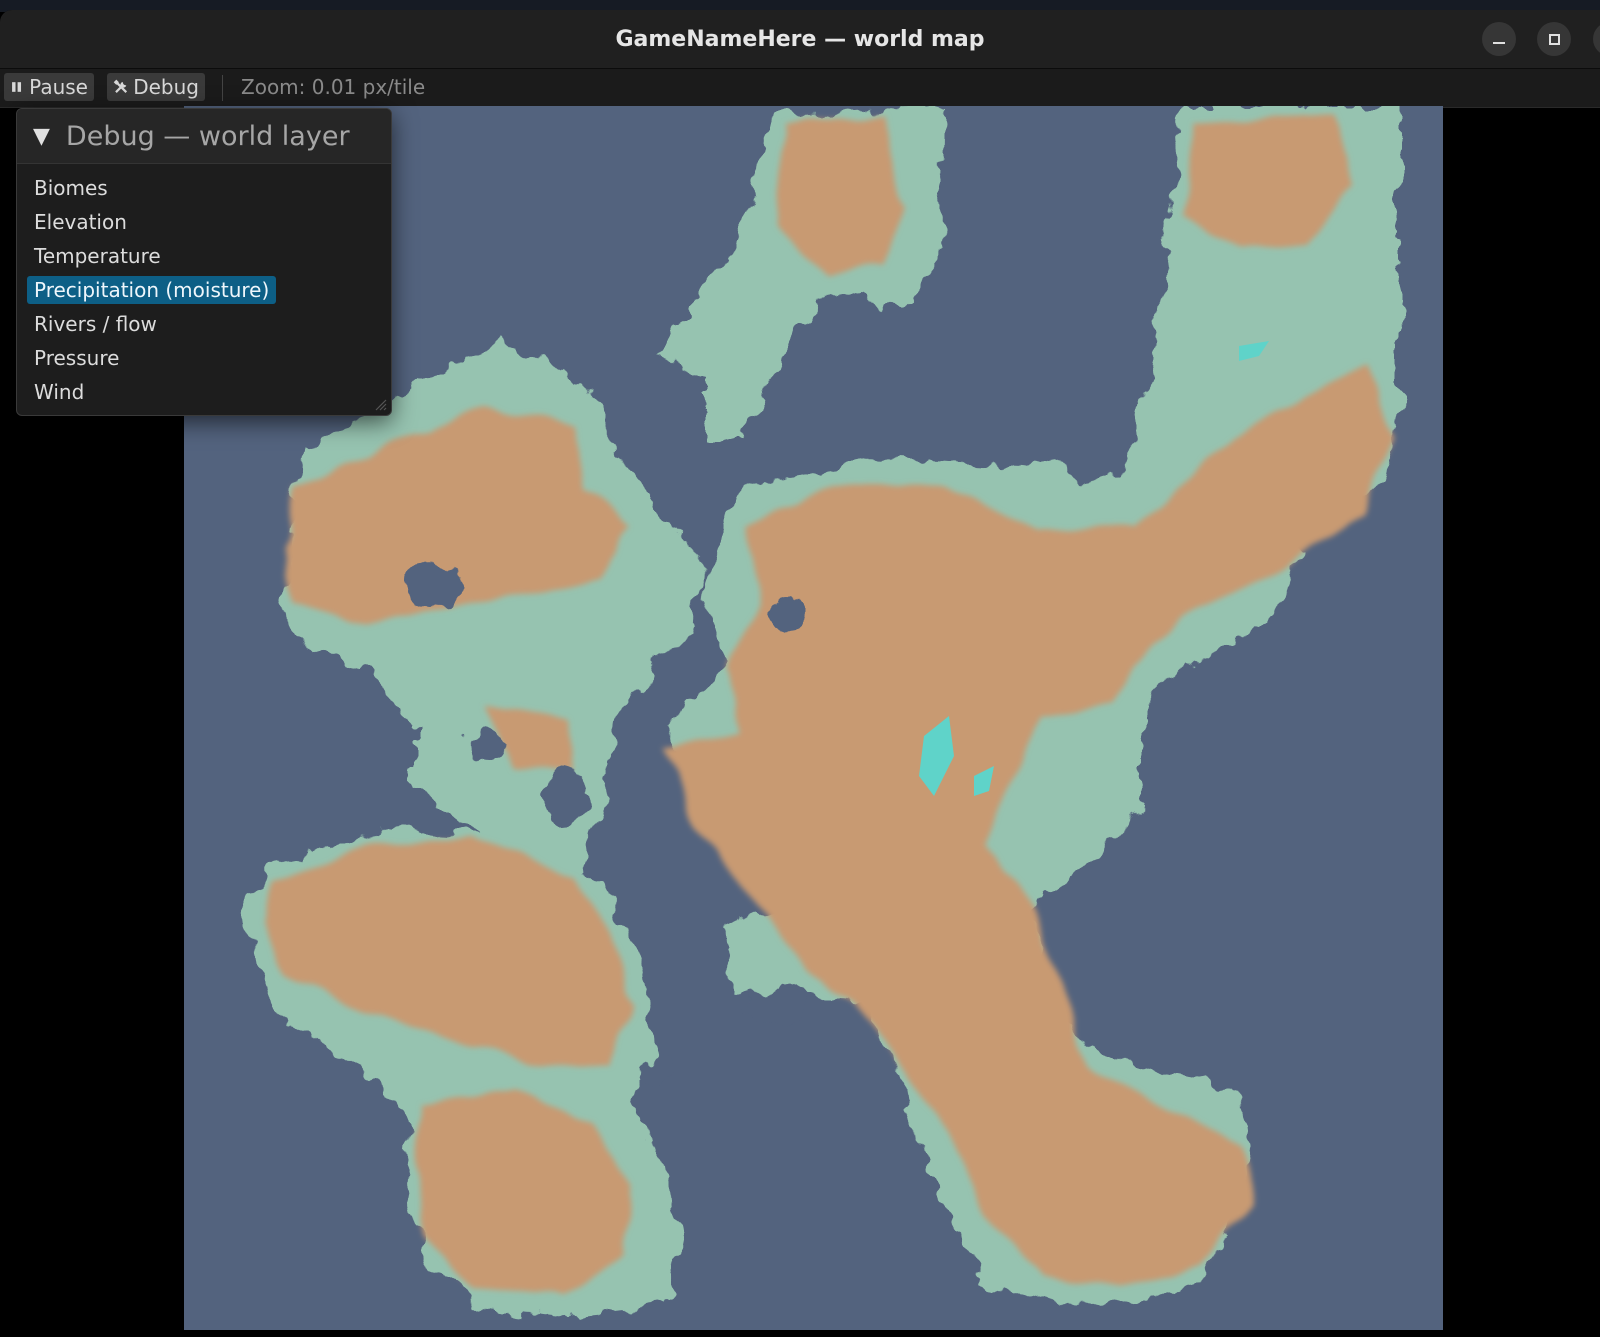  I want to click on layer-item-temperature: Temperature, so click(97, 256).